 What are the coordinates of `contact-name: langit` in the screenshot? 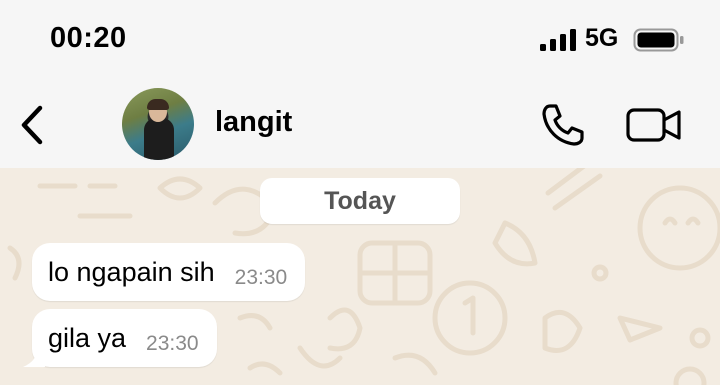 It's located at (253, 122).